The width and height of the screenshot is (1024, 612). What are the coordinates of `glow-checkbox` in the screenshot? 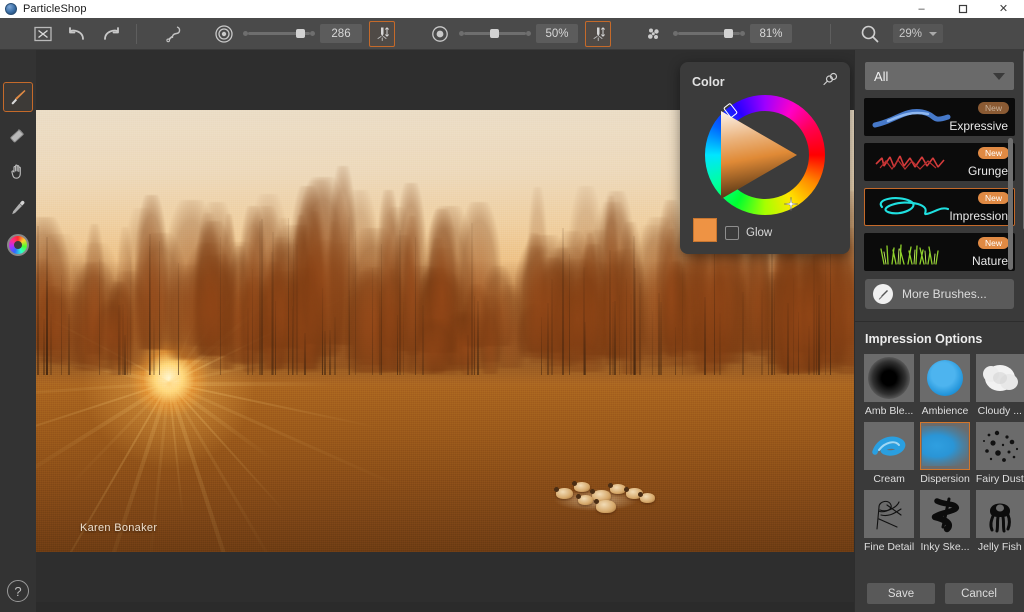 It's located at (732, 233).